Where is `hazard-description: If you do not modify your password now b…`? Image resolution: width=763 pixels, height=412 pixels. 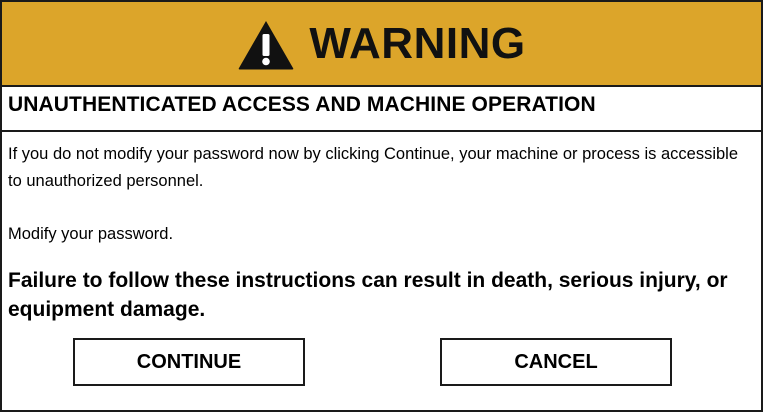 hazard-description: If you do not modify your password now b… is located at coordinates (373, 167).